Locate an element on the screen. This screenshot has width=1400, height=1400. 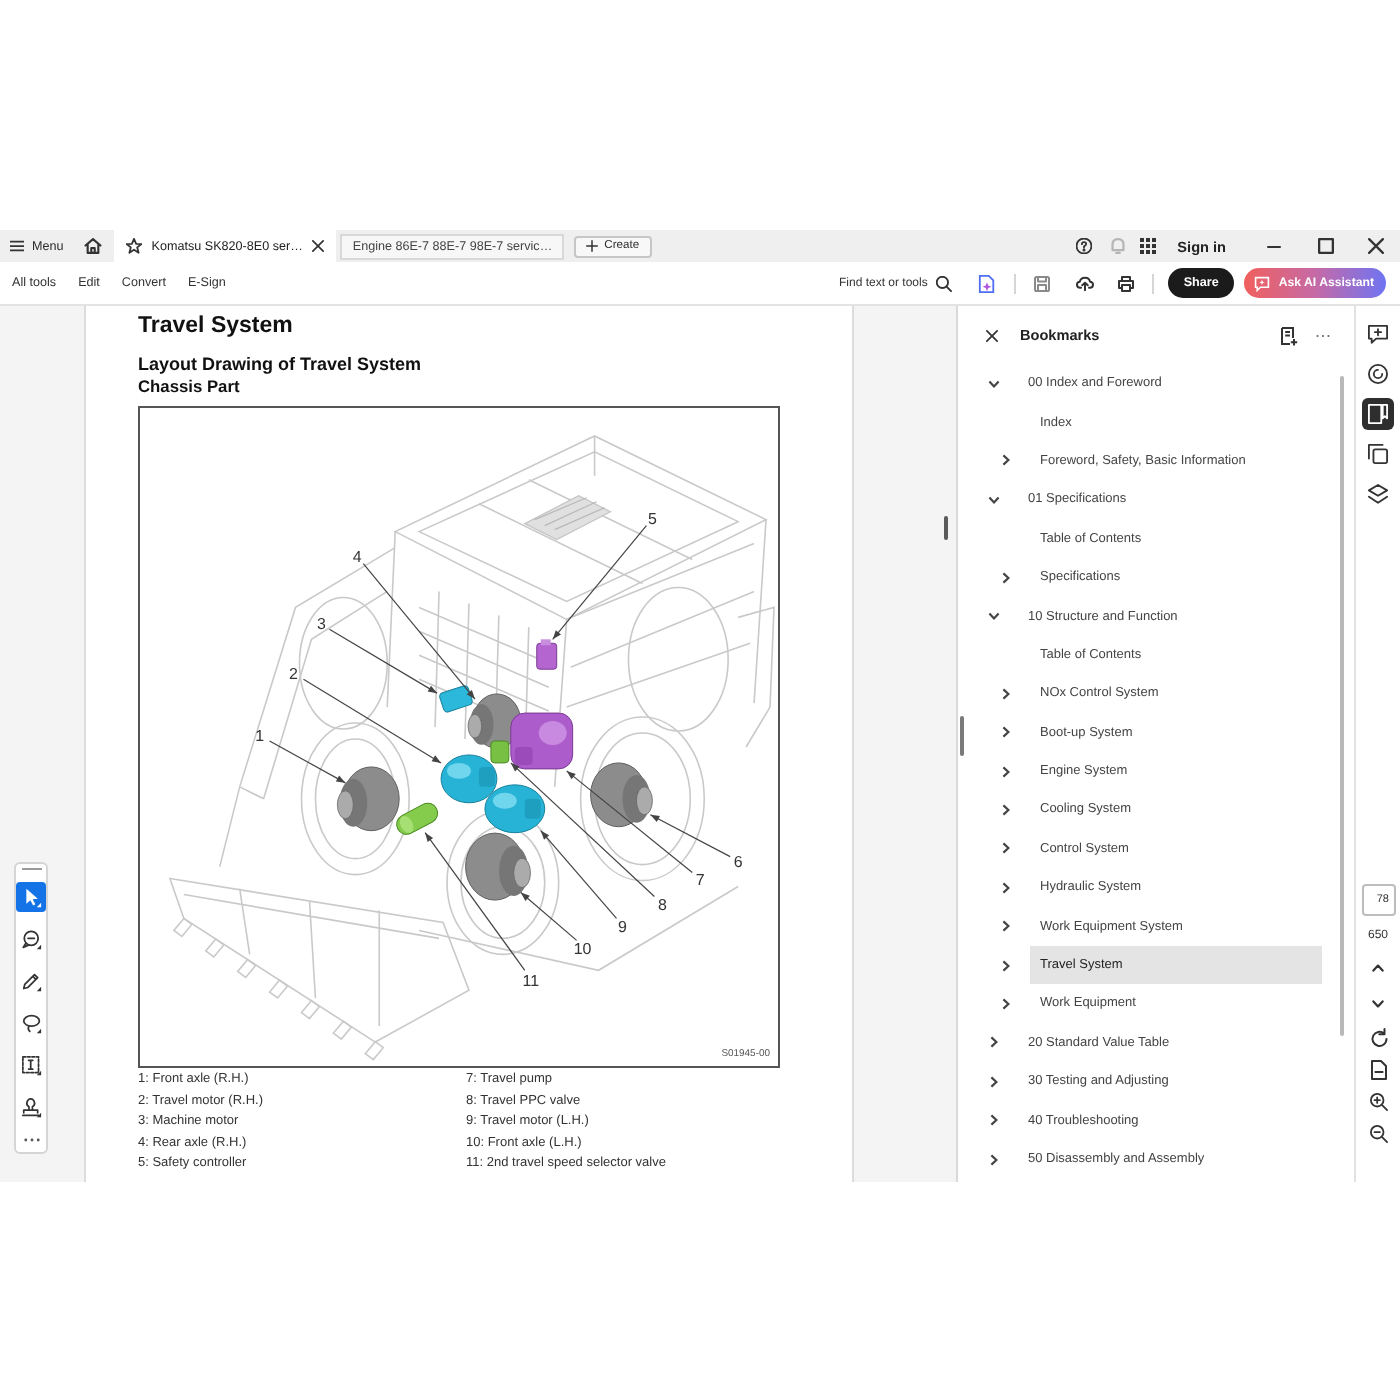
callout-number: 3 is located at coordinates (321, 624).